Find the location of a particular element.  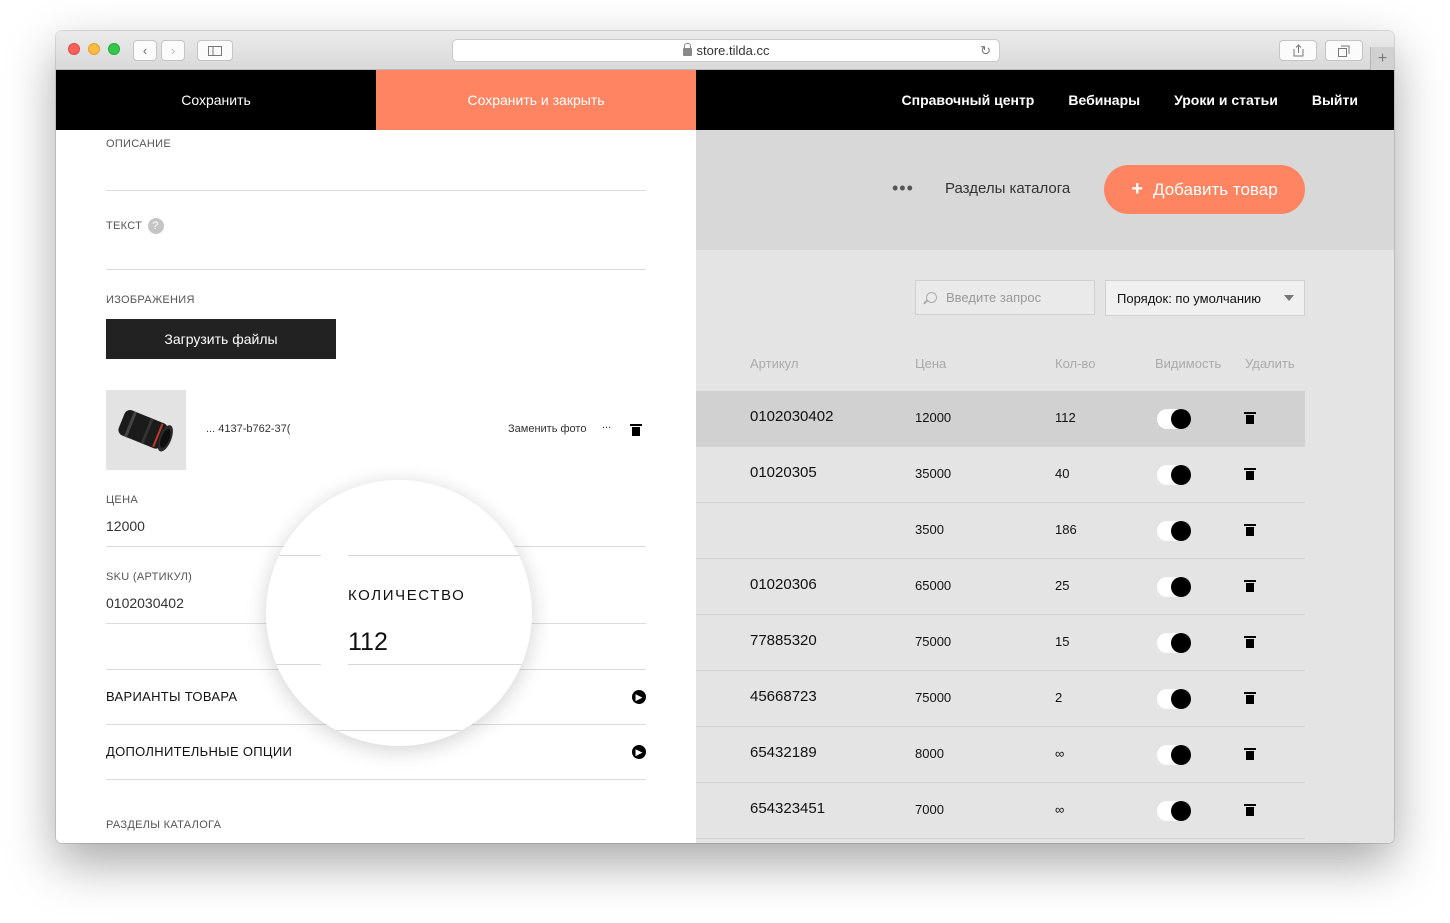

search-input: Введите запрос is located at coordinates (1005, 297).